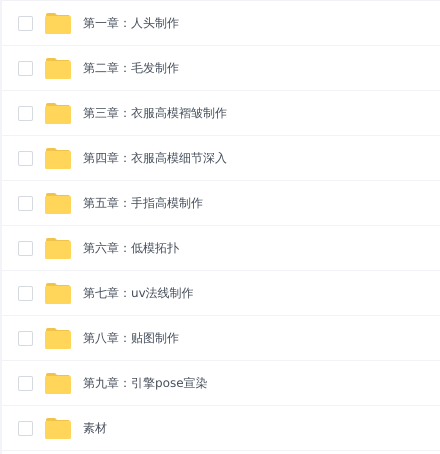 The height and width of the screenshot is (454, 440). I want to click on folder-name: 第五章：手指高模制作, so click(143, 203).